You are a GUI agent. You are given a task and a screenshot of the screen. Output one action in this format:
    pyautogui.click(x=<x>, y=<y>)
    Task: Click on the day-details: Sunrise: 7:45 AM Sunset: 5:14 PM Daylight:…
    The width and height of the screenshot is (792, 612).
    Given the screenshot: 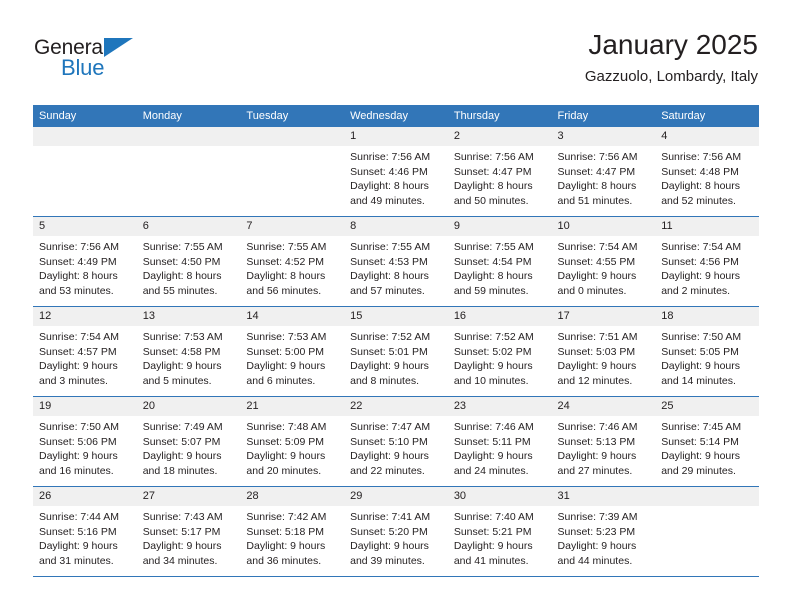 What is the action you would take?
    pyautogui.click(x=707, y=447)
    